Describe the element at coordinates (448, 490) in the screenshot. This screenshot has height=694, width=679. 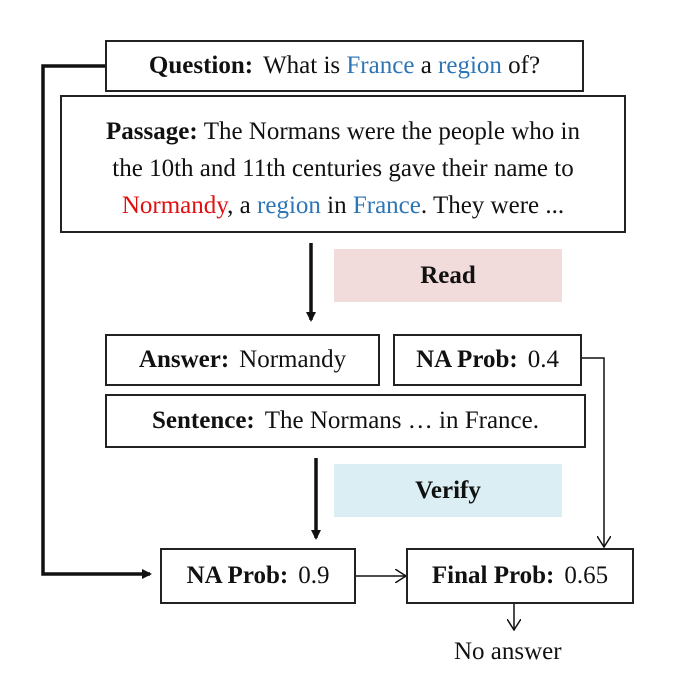
I see `verify-stage-label: Verify` at that location.